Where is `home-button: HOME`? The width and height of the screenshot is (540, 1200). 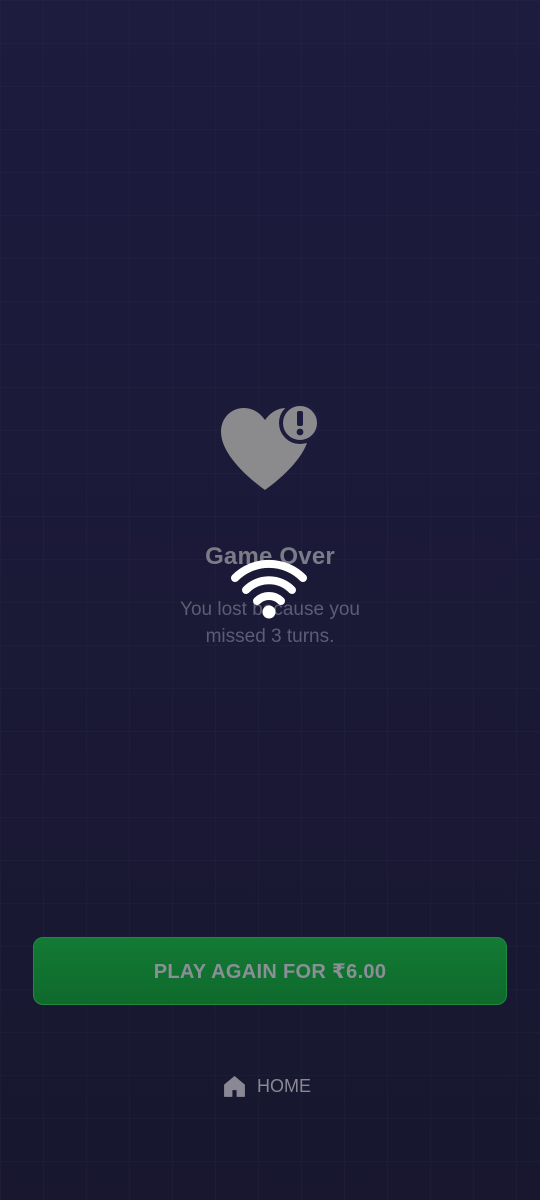
home-button: HOME is located at coordinates (266, 1086).